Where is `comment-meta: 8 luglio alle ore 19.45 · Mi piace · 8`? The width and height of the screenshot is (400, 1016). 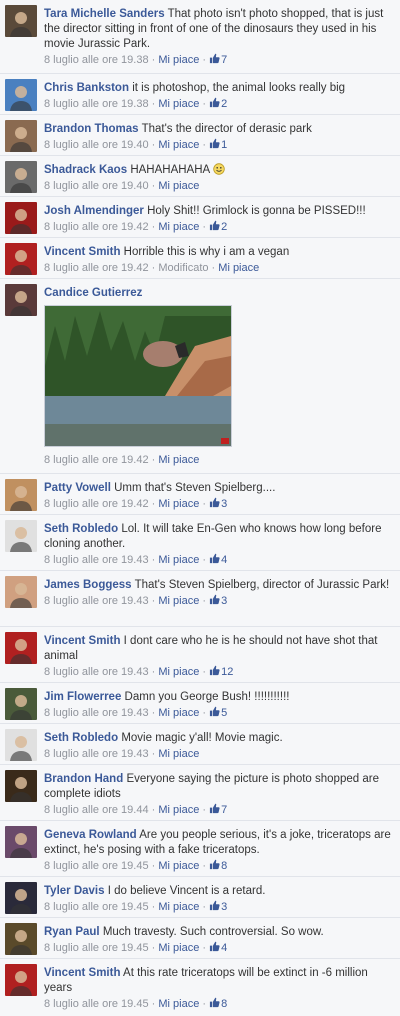 comment-meta: 8 luglio alle ore 19.45 · Mi piace · 8 is located at coordinates (136, 1003).